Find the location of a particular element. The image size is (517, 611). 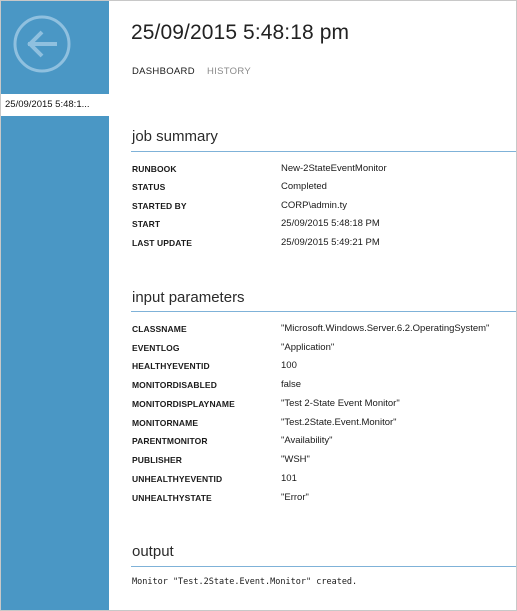

param-label: UNHEALTHYSTATE is located at coordinates (172, 498).